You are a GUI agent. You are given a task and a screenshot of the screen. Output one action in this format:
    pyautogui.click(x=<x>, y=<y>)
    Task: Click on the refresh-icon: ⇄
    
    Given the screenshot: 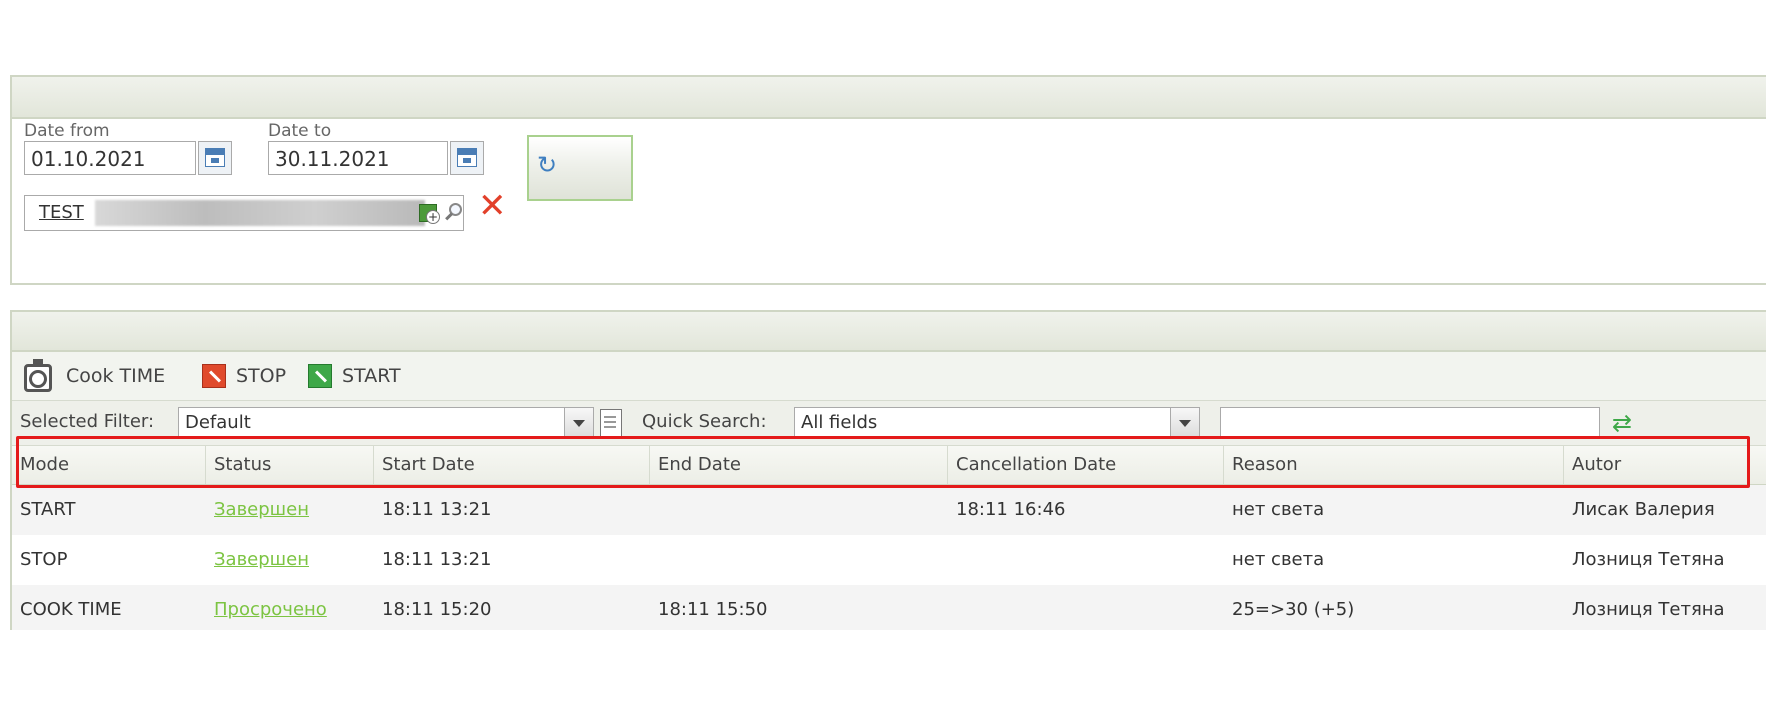 What is the action you would take?
    pyautogui.click(x=1622, y=423)
    